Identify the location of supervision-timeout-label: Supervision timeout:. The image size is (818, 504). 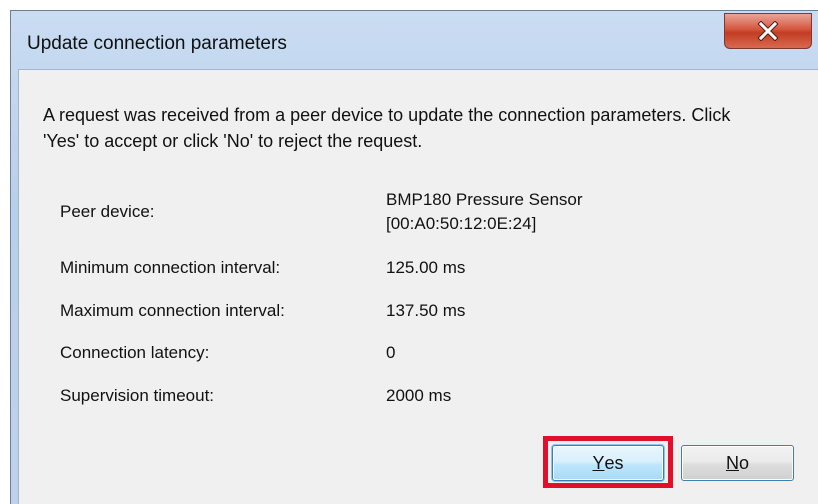
(137, 395).